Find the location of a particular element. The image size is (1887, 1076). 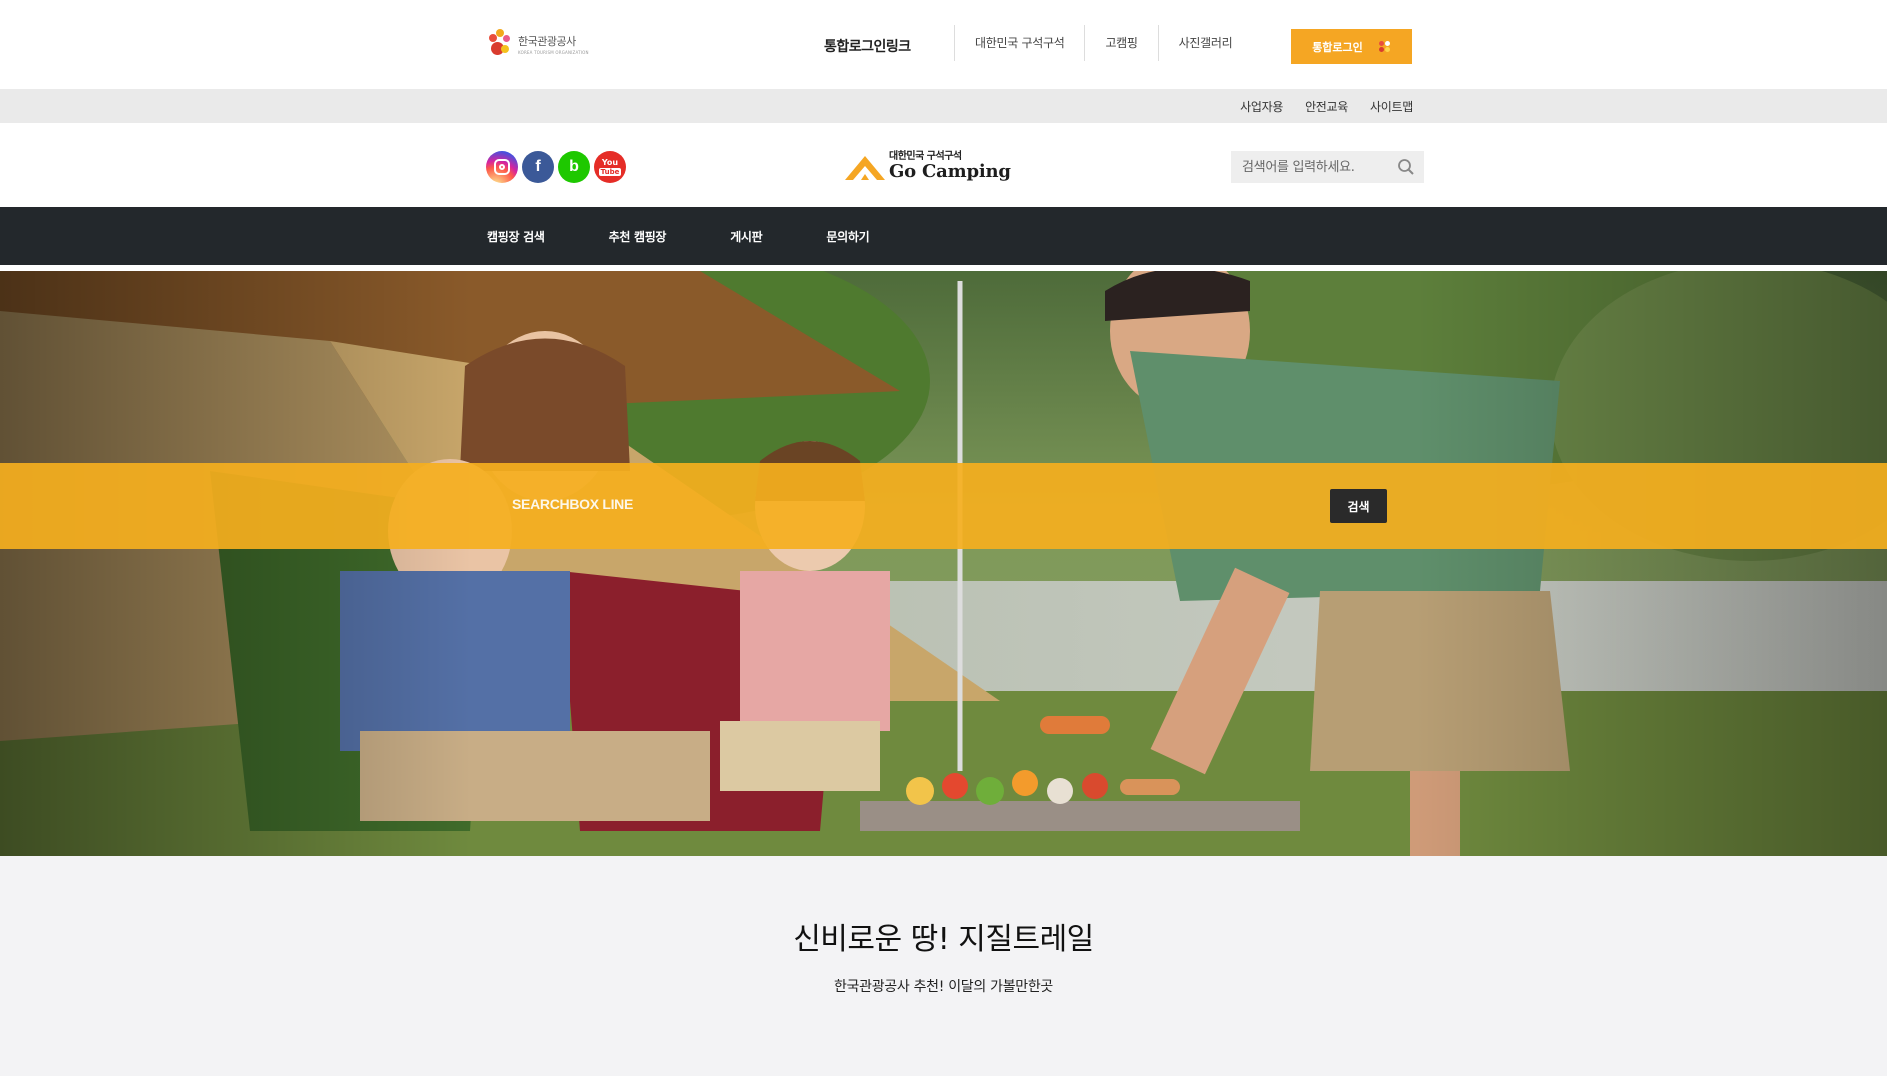

search-box is located at coordinates (1327, 167).